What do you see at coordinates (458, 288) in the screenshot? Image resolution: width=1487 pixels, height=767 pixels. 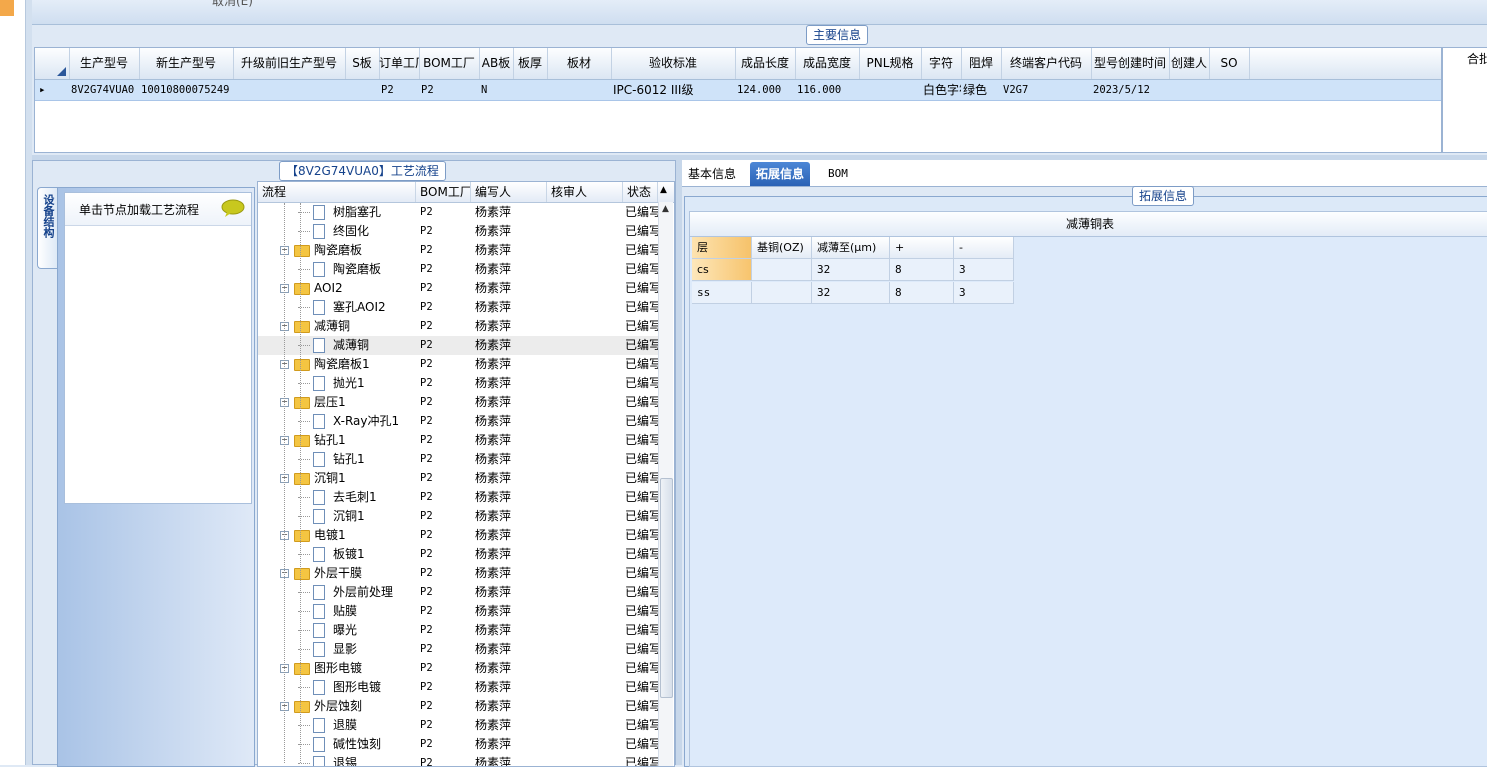 I see `tree-row: − AOI2 P2 杨素萍 已编写` at bounding box center [458, 288].